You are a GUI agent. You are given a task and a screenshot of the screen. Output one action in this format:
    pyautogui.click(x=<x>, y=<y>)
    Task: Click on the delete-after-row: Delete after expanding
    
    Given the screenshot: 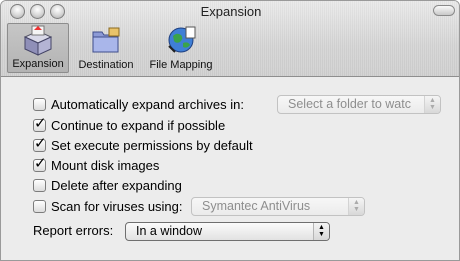 What is the action you would take?
    pyautogui.click(x=107, y=185)
    